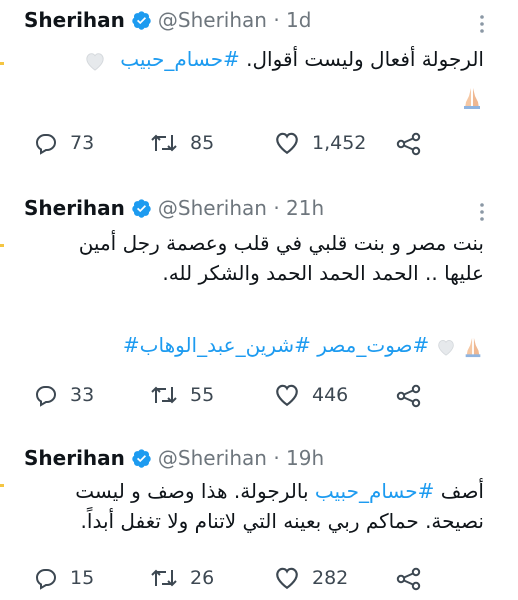 This screenshot has width=518, height=600. Describe the element at coordinates (281, 243) in the screenshot. I see `tweet-text-line-1: بنت مصر و بنت قلبي في قلب وعصمة رجل أمين` at that location.